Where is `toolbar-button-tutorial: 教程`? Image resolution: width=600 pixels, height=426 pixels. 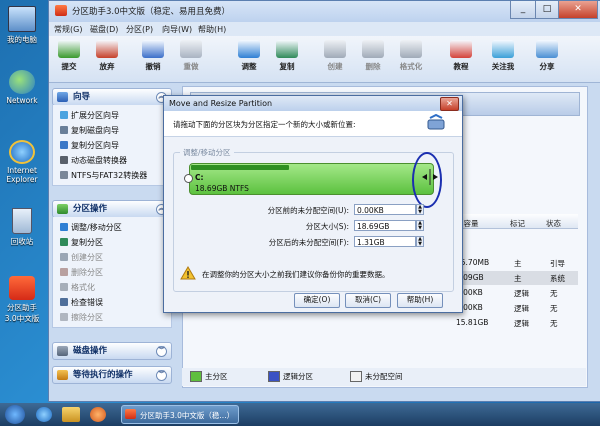
toolbar-button-tutorial: 教程 is located at coordinates (461, 56).